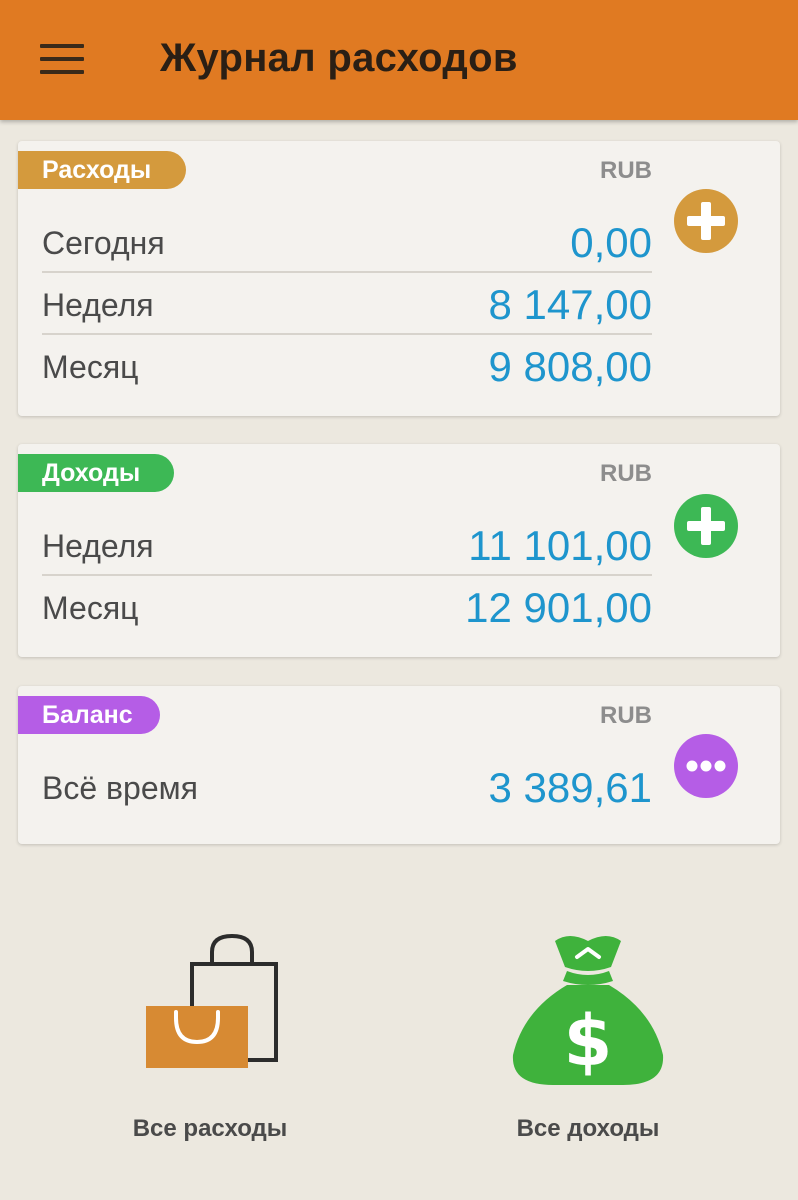  What do you see at coordinates (347, 304) in the screenshot?
I see `expenses-row-week: Неделя 8 147,00` at bounding box center [347, 304].